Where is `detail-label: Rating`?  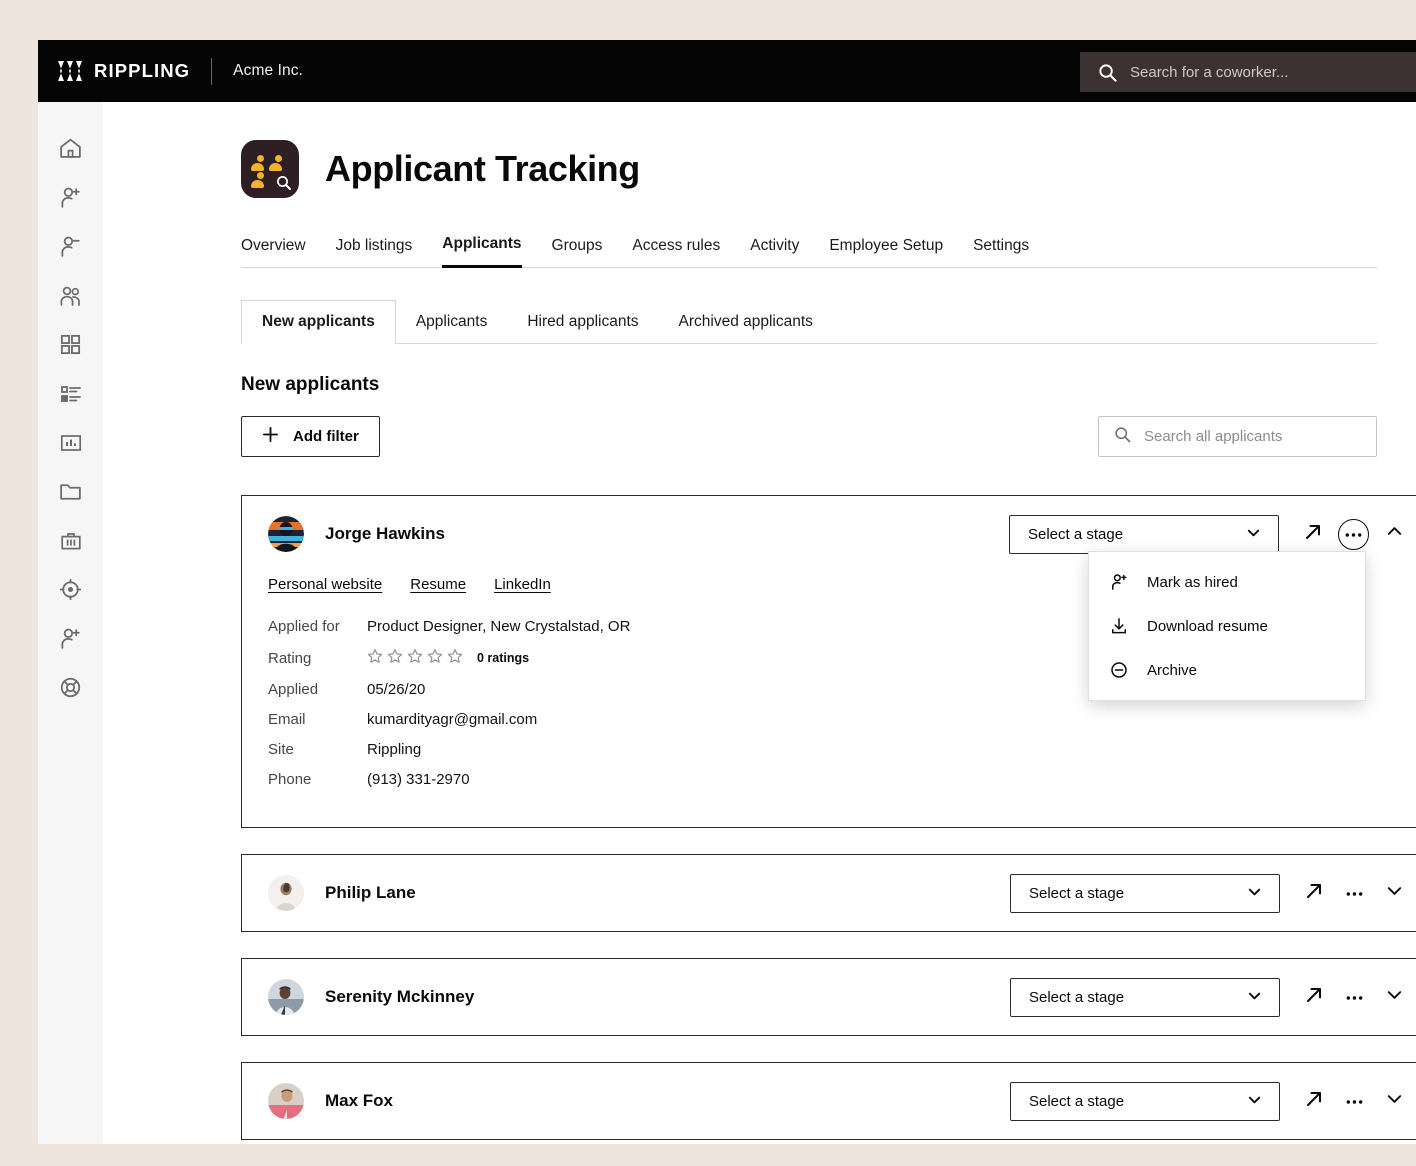 detail-label: Rating is located at coordinates (290, 658).